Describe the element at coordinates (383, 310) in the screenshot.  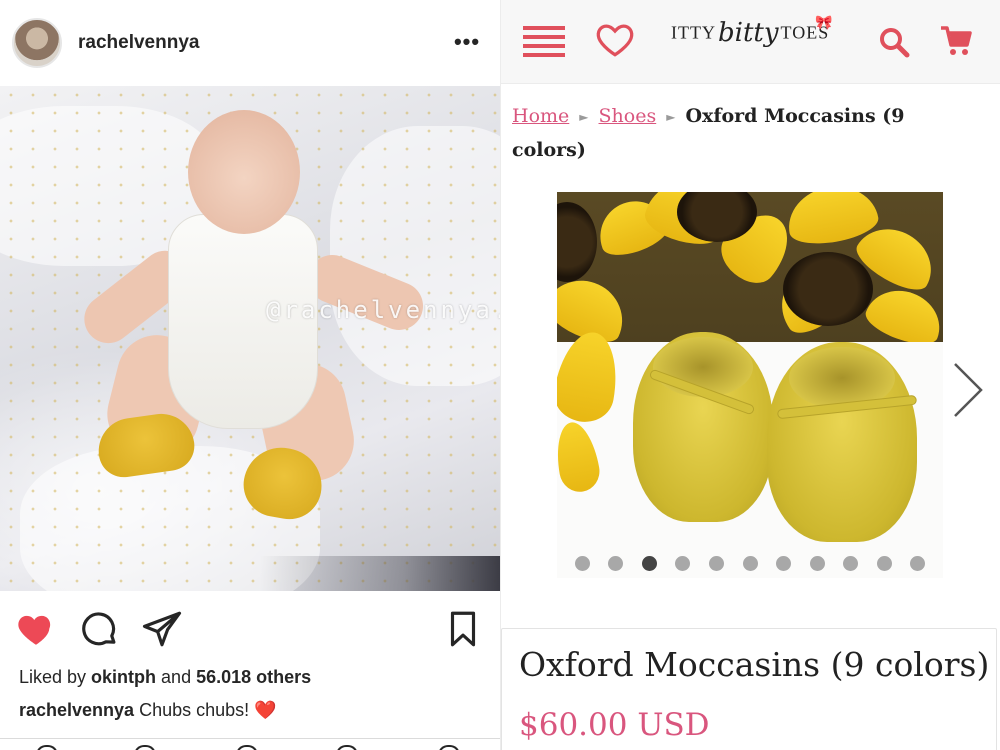
I see `photo-watermark: @rachelvennya.fashion` at that location.